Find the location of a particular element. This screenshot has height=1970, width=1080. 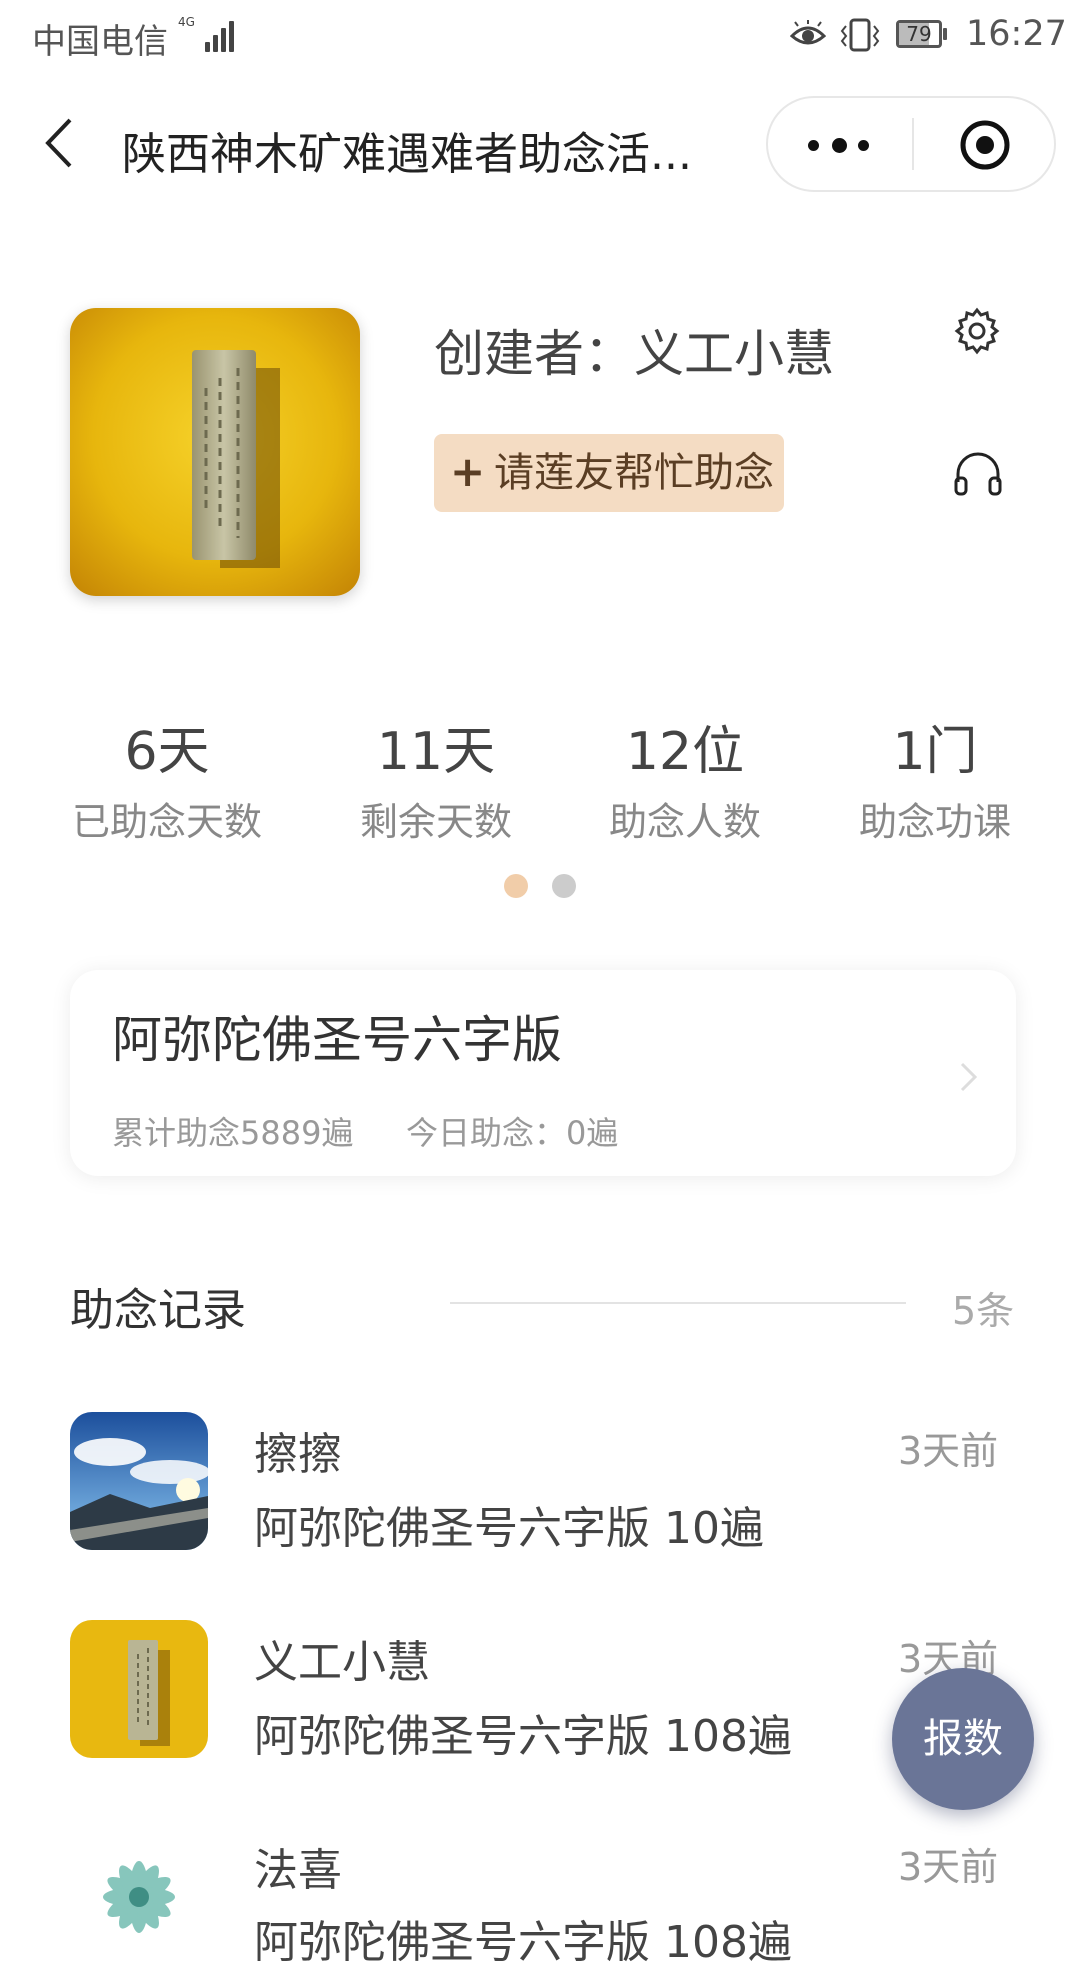

clock: 16:27 is located at coordinates (1016, 34).